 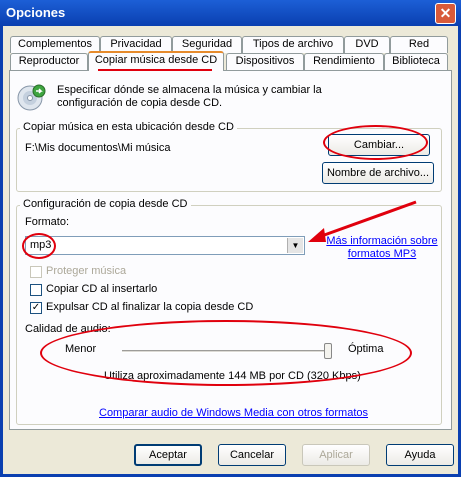 What do you see at coordinates (36, 12) in the screenshot?
I see `window-title: Opciones` at bounding box center [36, 12].